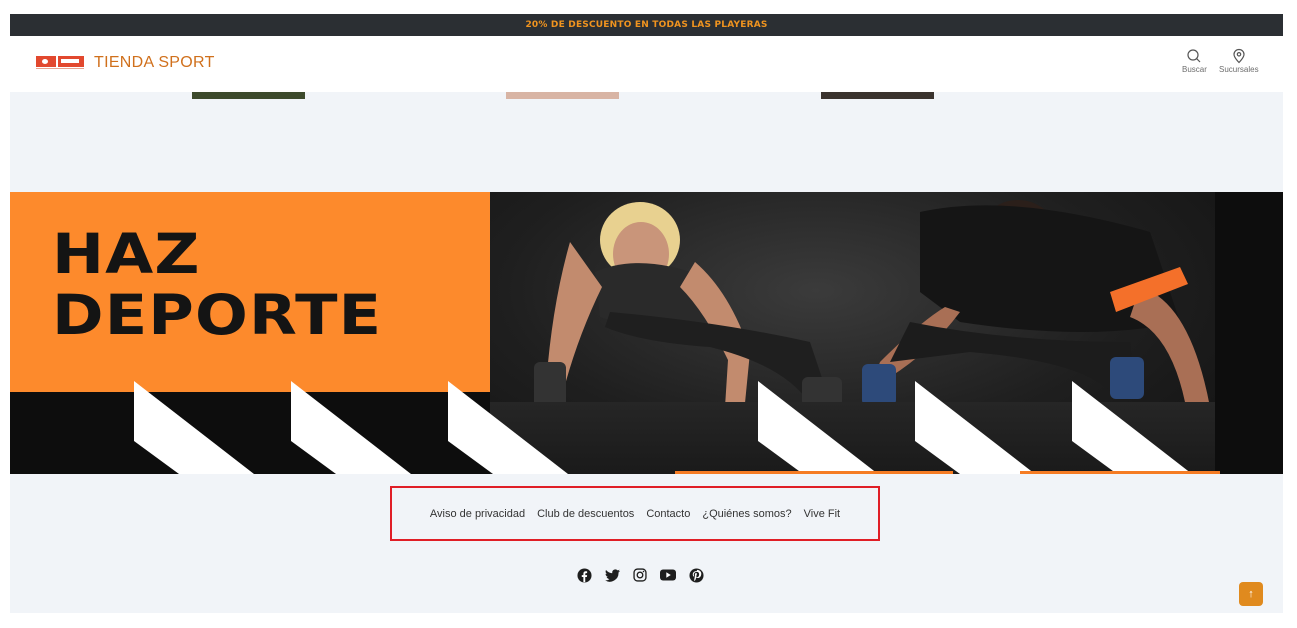 The height and width of the screenshot is (628, 1297). What do you see at coordinates (60, 63) in the screenshot?
I see `logo-icon` at bounding box center [60, 63].